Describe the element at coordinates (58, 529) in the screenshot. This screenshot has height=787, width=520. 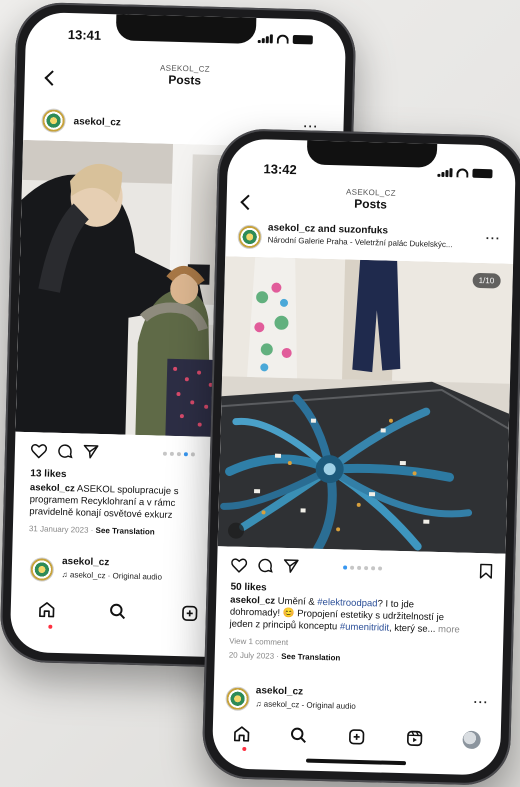
I see `post-date: 31 January 2023` at that location.